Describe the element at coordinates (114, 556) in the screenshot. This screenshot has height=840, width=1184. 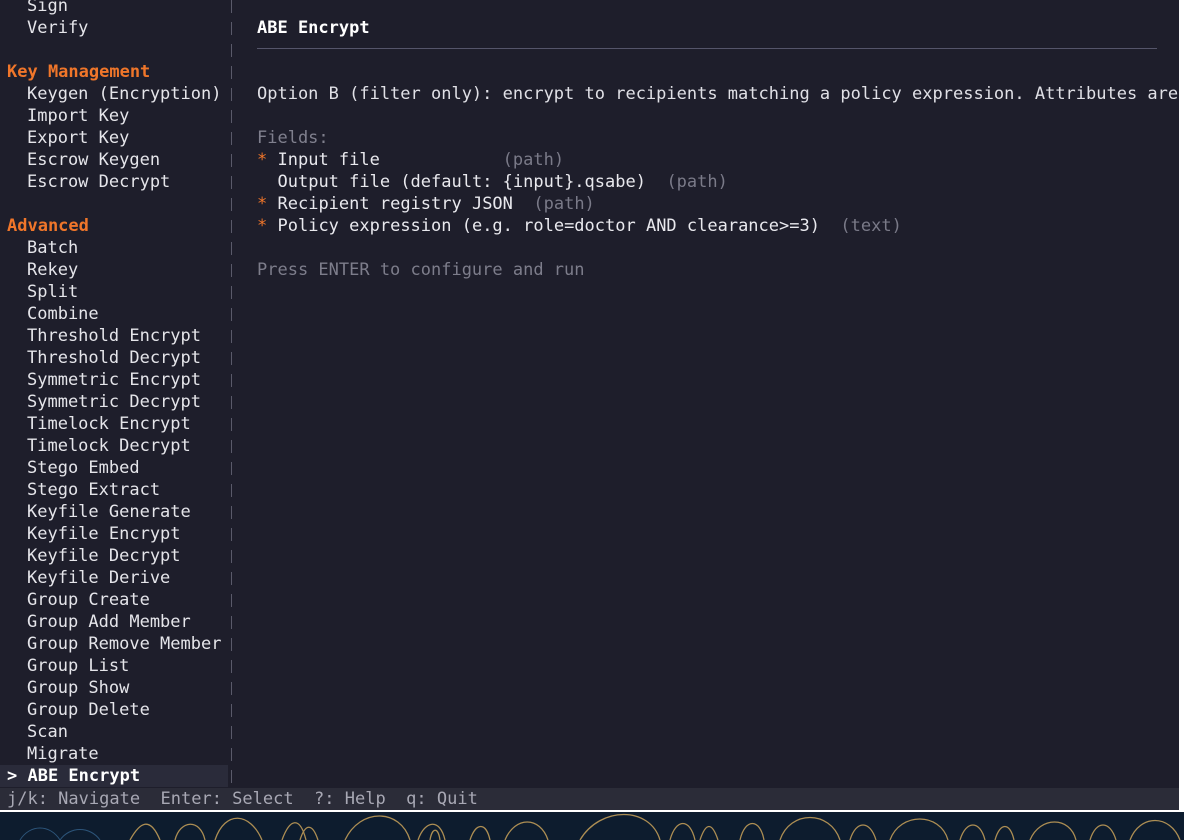
I see `sidebar-item: Keyfile Decrypt` at that location.